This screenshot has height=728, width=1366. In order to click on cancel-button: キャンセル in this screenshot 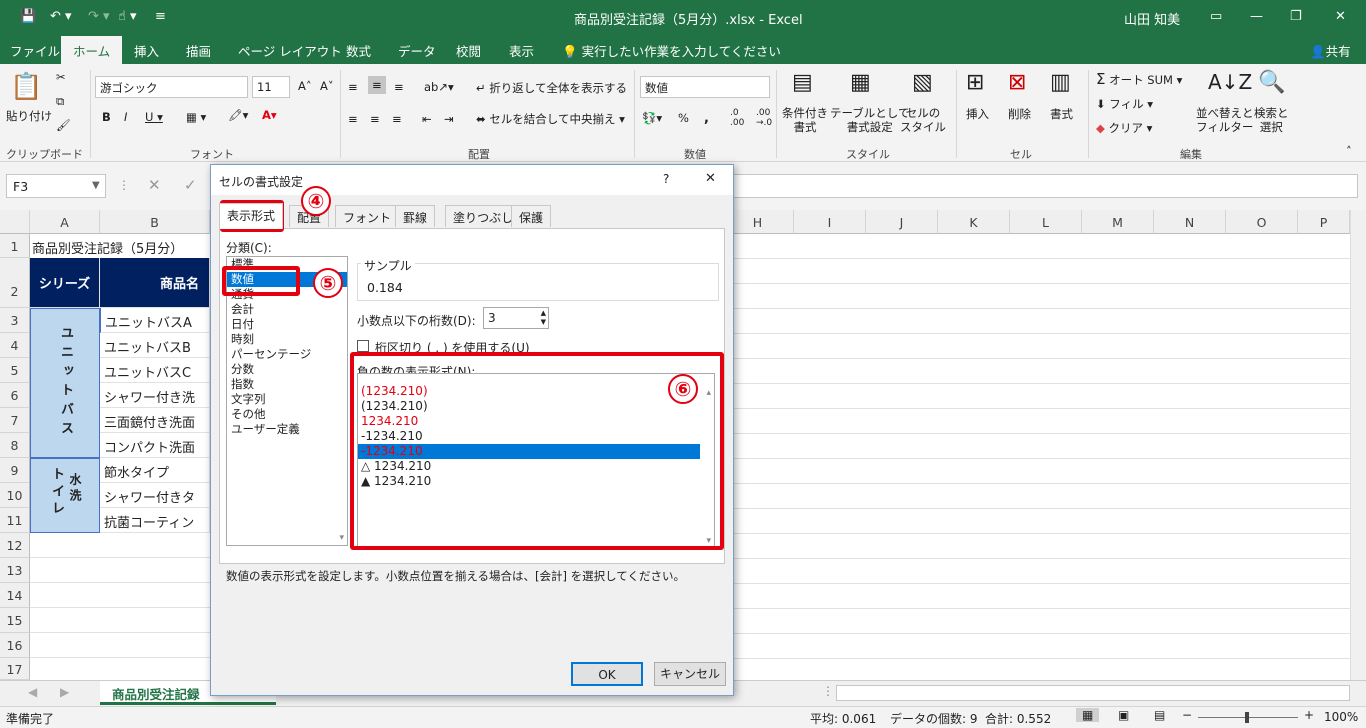, I will do `click(690, 674)`.